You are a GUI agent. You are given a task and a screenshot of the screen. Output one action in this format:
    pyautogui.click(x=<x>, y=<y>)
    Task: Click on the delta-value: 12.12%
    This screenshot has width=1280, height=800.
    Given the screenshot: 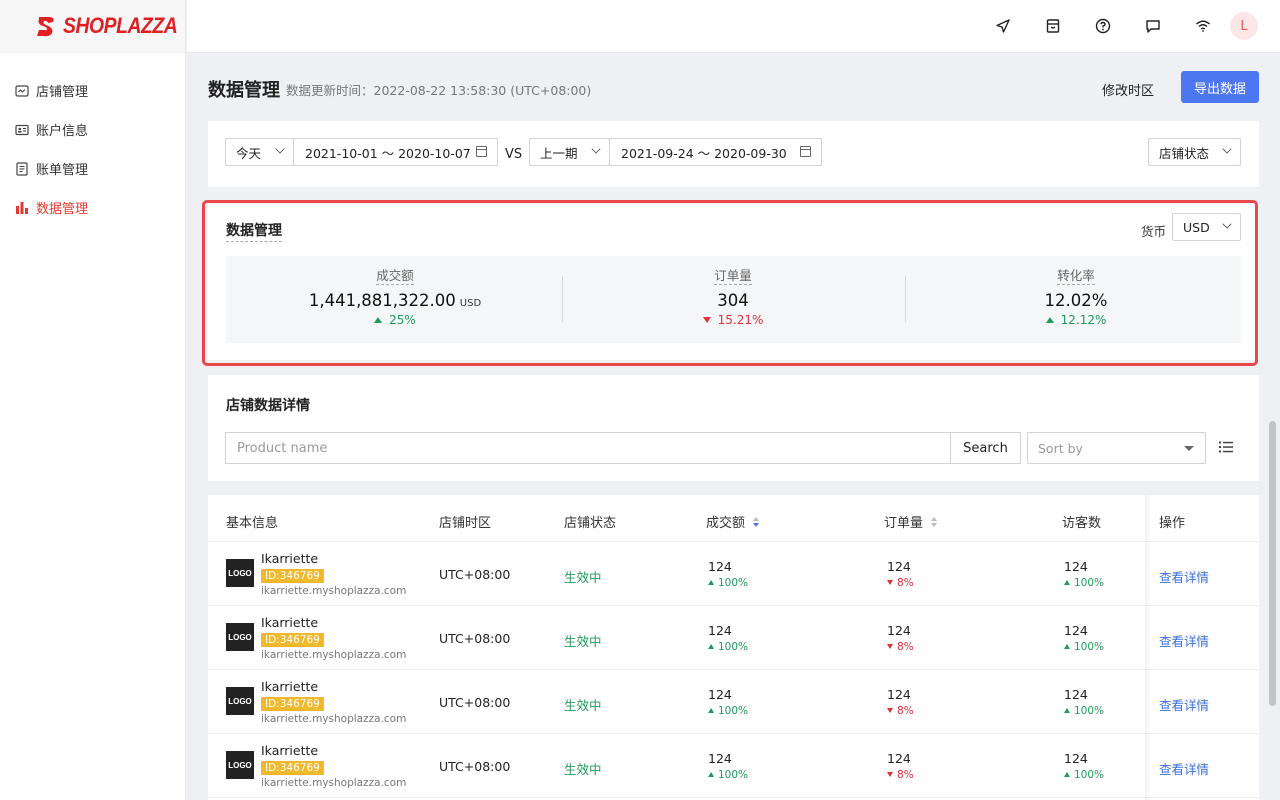 What is the action you would take?
    pyautogui.click(x=1083, y=320)
    